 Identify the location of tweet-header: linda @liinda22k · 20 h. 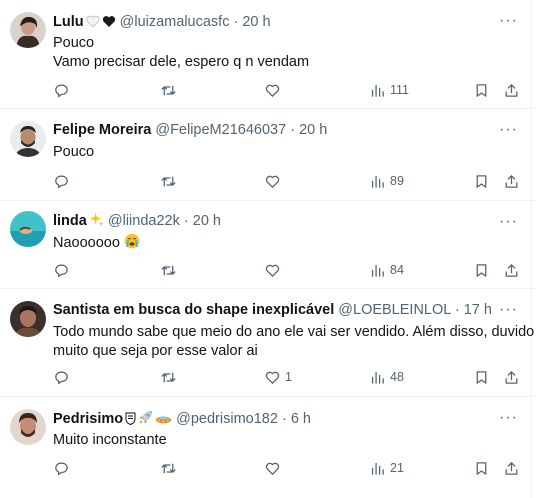
(137, 221).